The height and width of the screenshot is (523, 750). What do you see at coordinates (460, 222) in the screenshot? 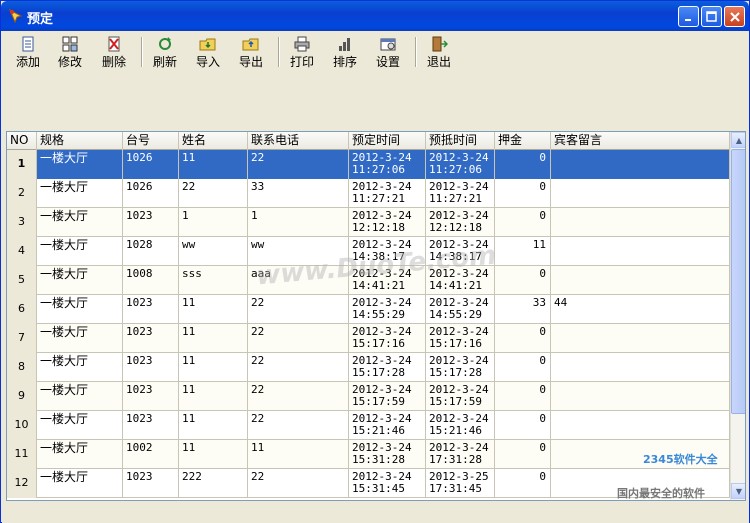
I see `cell-arrival-time: 2012-3-24 12:12:18` at bounding box center [460, 222].